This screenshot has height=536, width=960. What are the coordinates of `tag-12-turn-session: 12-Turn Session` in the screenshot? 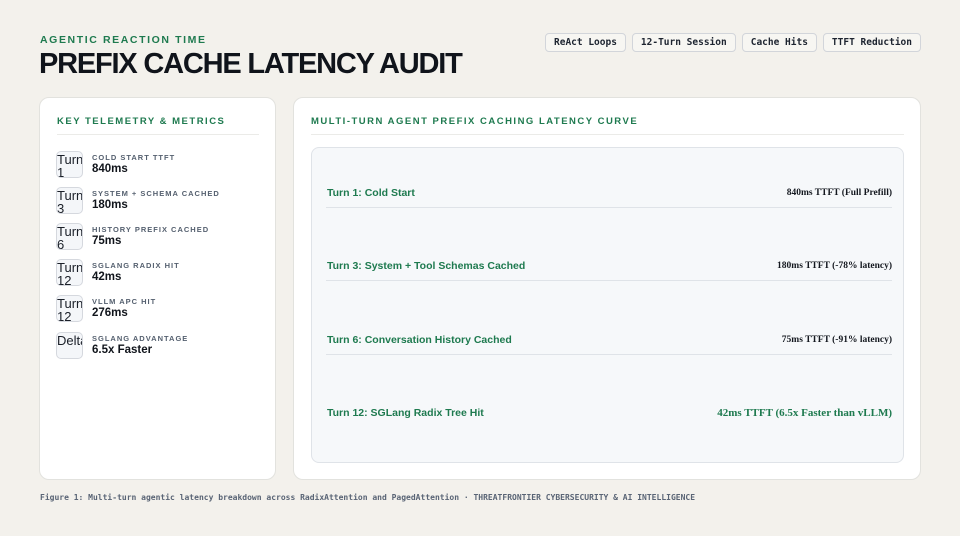 It's located at (683, 42).